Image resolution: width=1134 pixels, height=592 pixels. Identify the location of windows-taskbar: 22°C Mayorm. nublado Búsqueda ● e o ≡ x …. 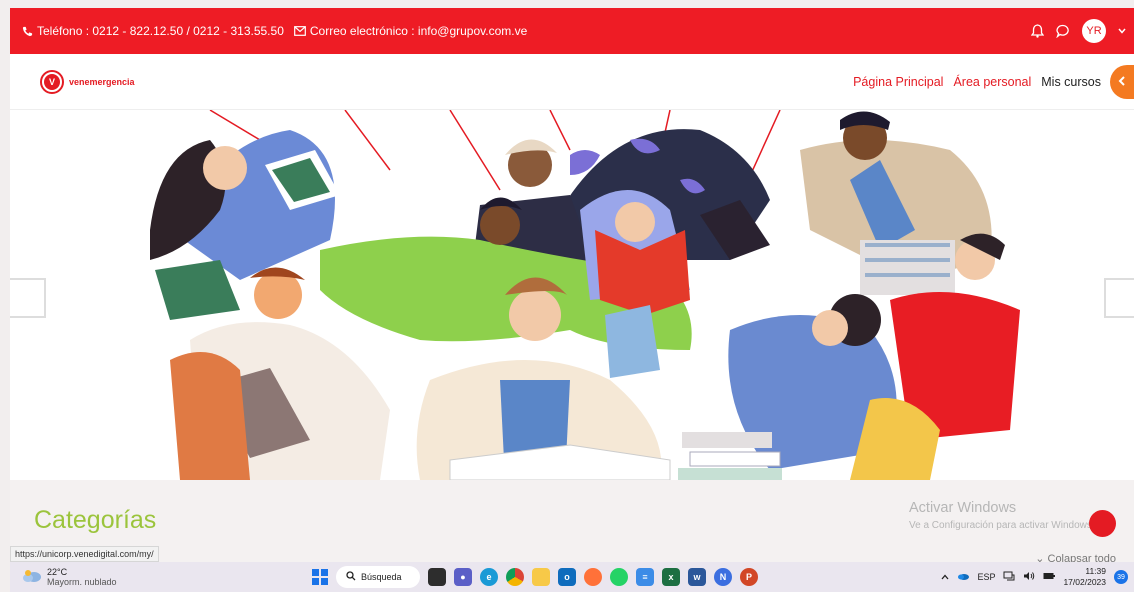
(572, 577).